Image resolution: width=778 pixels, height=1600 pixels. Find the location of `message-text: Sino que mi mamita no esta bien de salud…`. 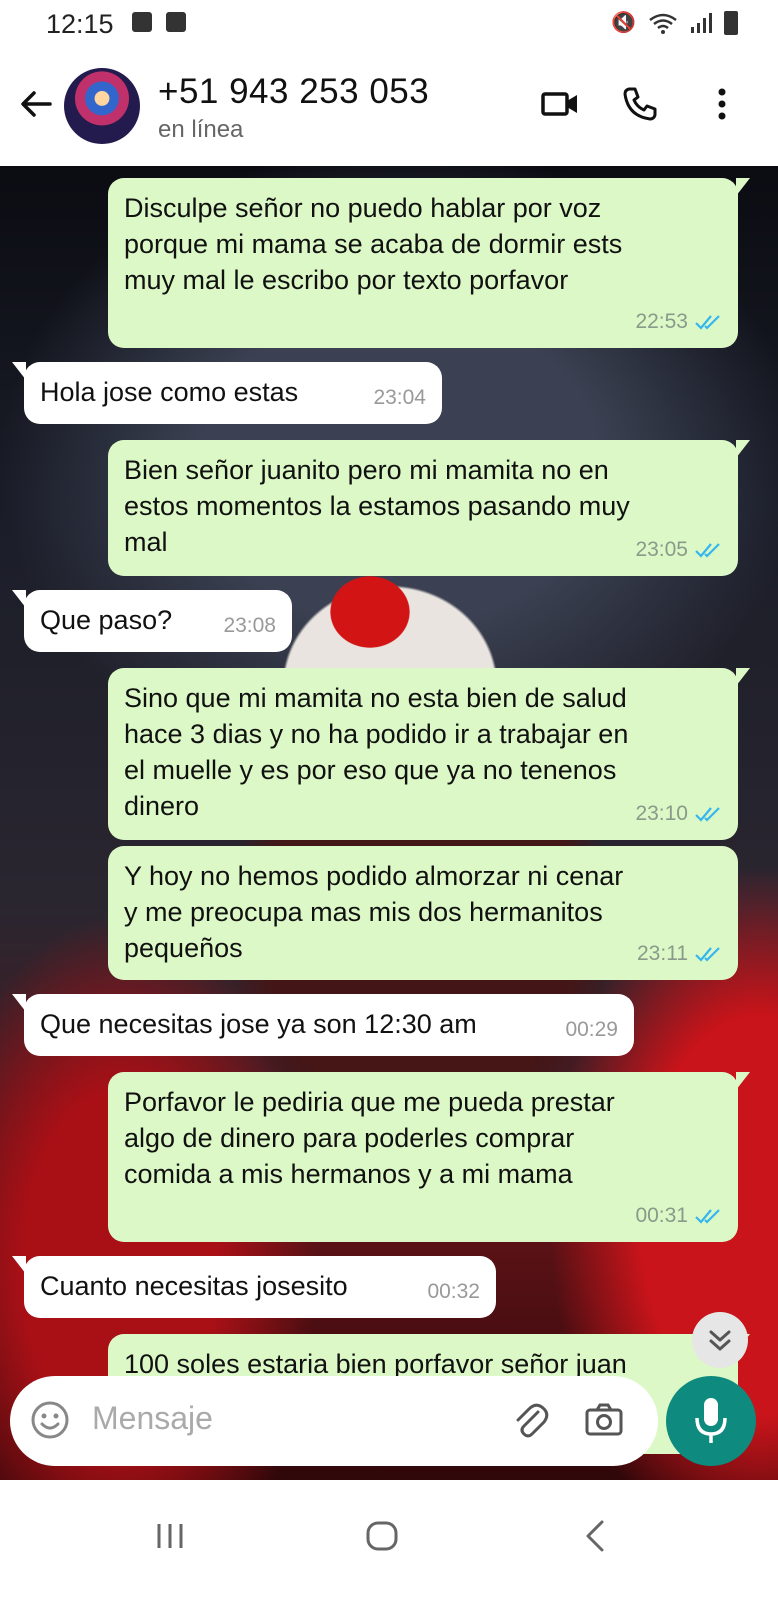

message-text: Sino que mi mamita no esta bien de salud… is located at coordinates (376, 752).